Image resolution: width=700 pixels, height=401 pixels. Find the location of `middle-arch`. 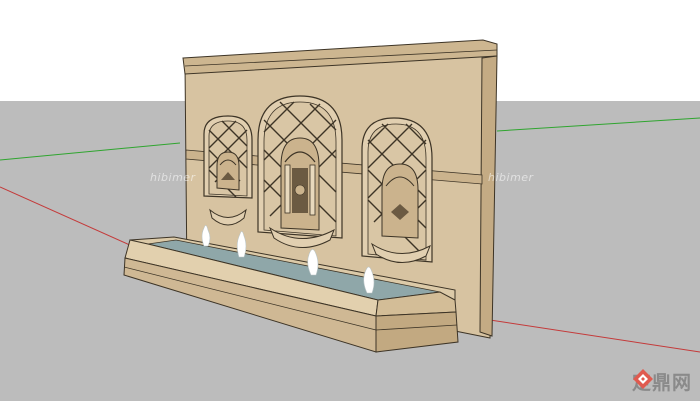

middle-arch is located at coordinates (300, 171).